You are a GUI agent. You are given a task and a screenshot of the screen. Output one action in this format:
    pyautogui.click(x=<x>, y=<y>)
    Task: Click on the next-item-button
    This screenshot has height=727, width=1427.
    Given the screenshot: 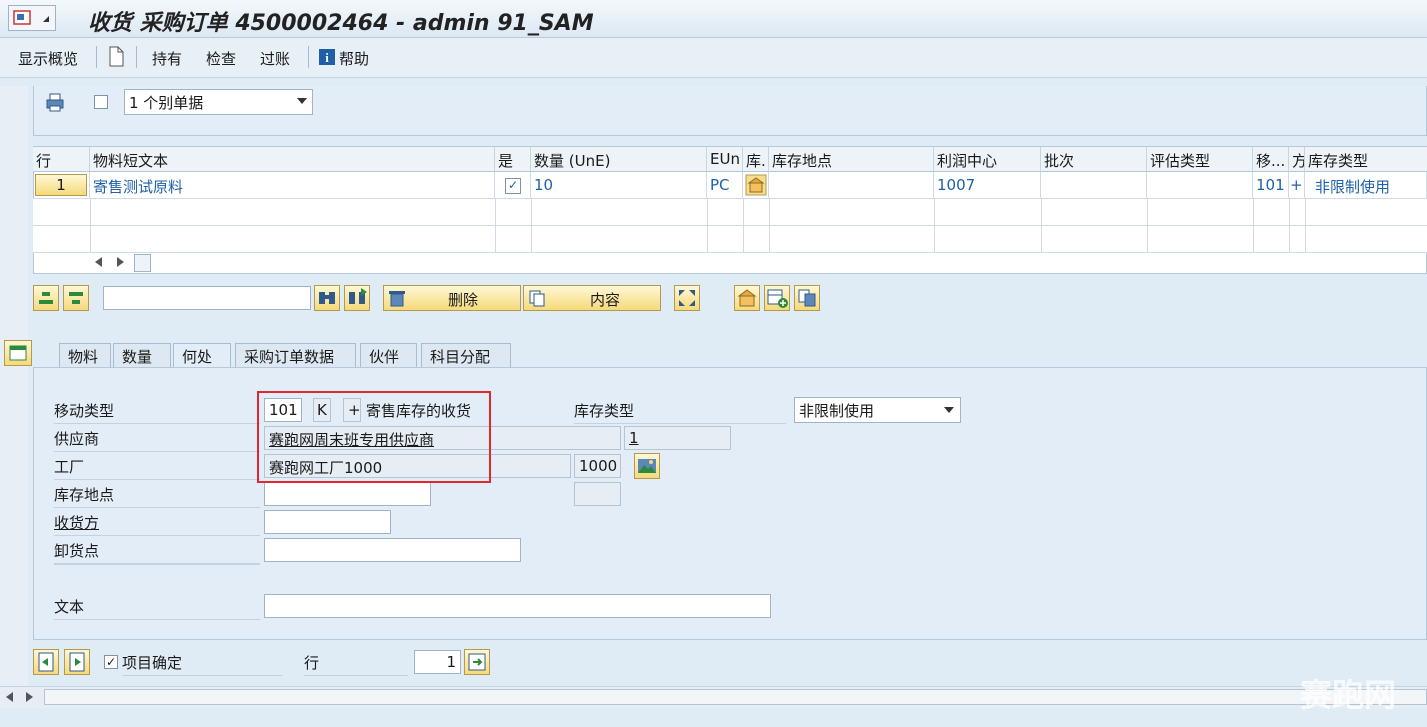 What is the action you would take?
    pyautogui.click(x=77, y=662)
    